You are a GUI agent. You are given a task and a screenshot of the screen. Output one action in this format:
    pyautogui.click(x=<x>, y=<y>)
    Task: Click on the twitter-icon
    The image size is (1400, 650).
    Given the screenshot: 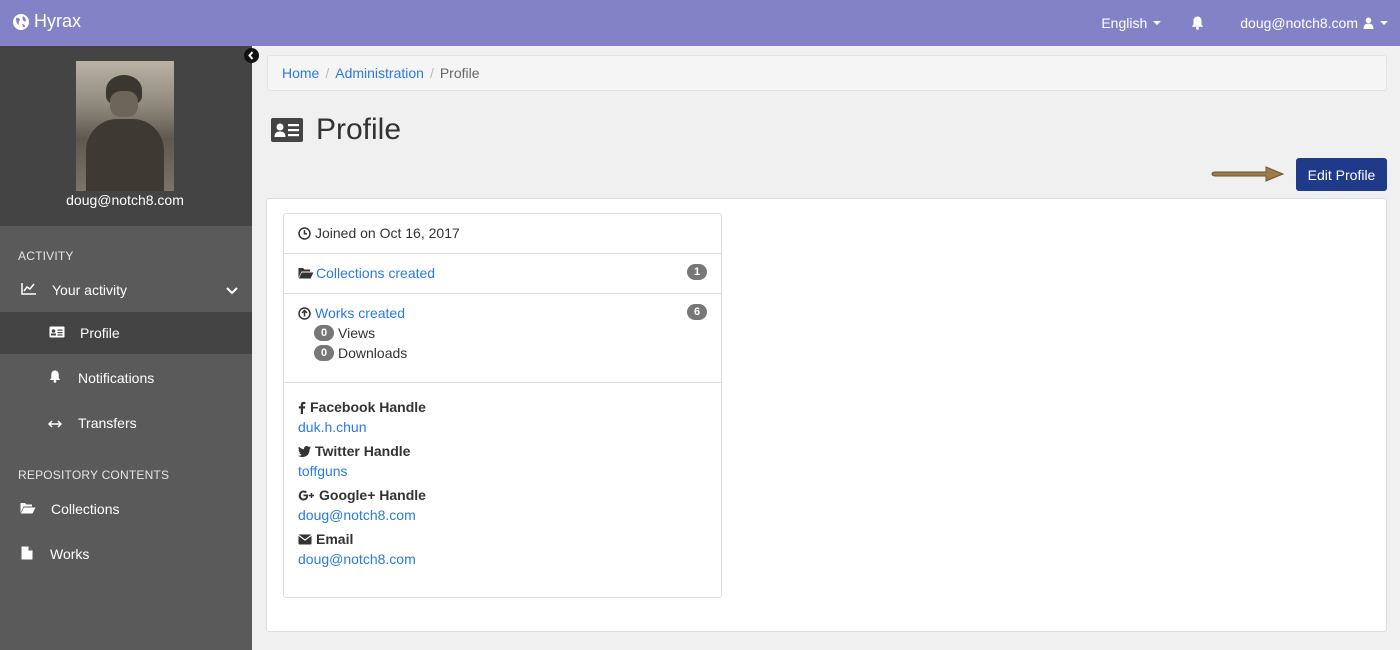 What is the action you would take?
    pyautogui.click(x=304, y=451)
    